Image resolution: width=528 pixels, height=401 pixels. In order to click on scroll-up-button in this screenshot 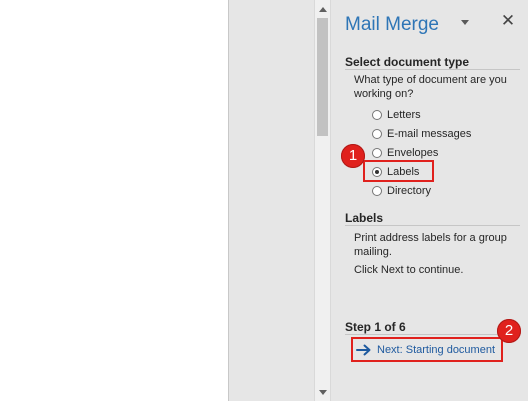, I will do `click(322, 9)`.